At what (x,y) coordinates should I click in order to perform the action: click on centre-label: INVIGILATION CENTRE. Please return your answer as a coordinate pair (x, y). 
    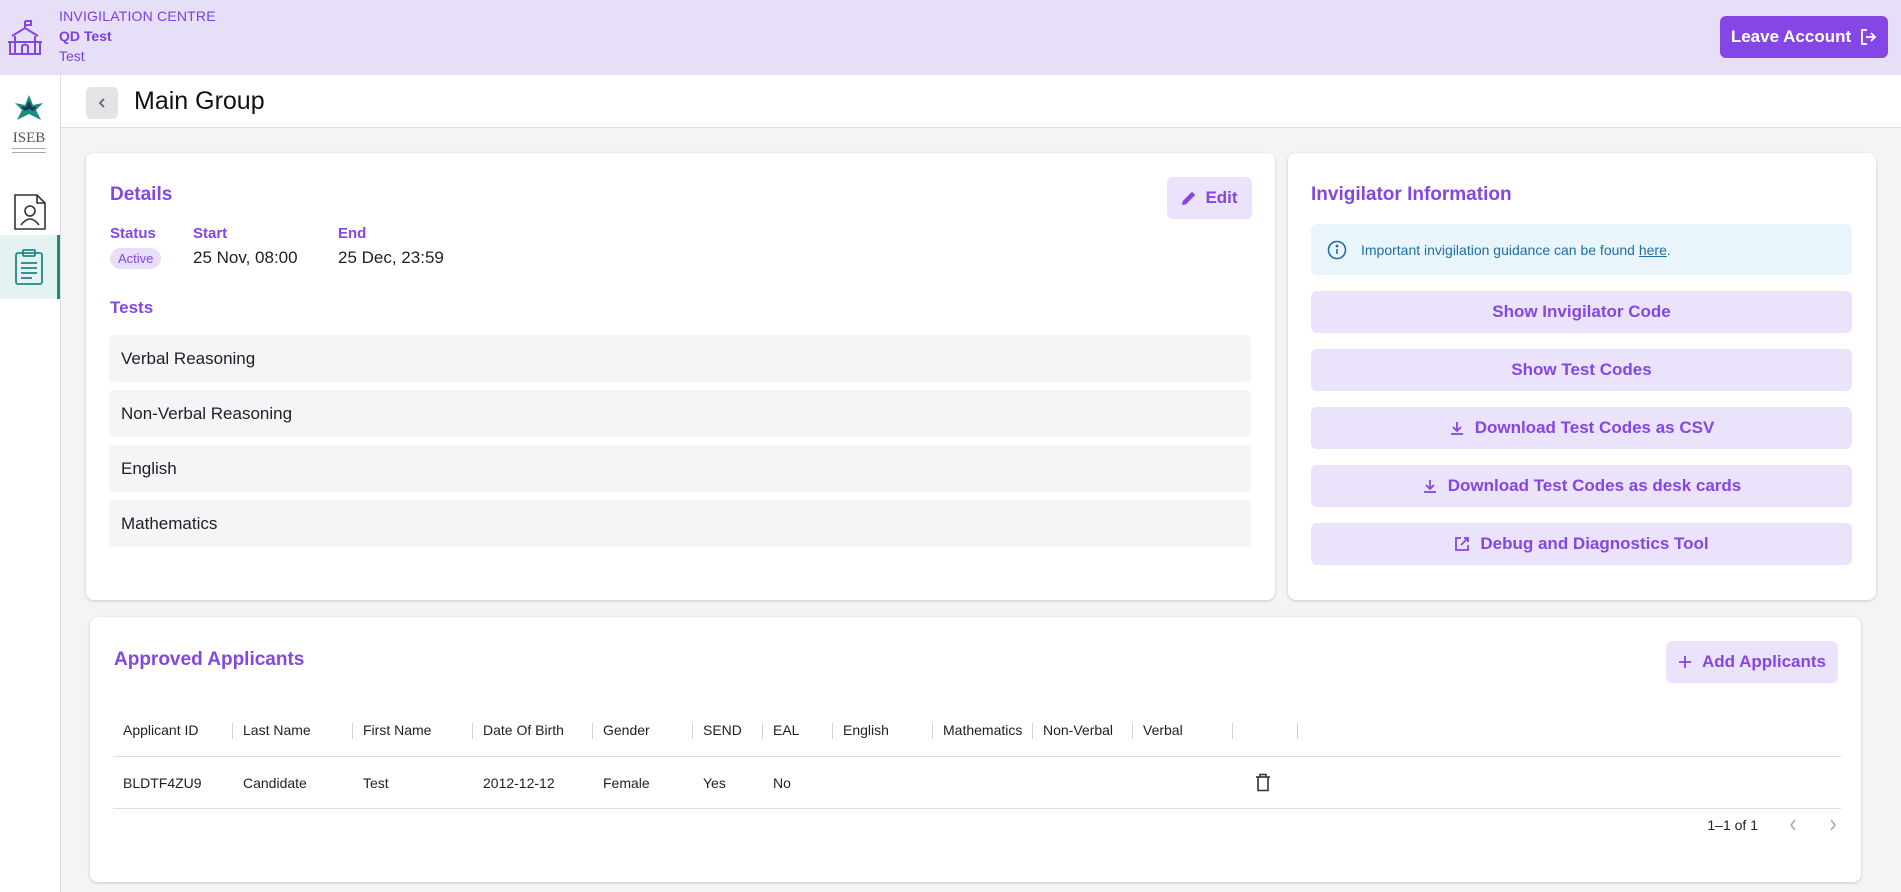
    Looking at the image, I should click on (137, 16).